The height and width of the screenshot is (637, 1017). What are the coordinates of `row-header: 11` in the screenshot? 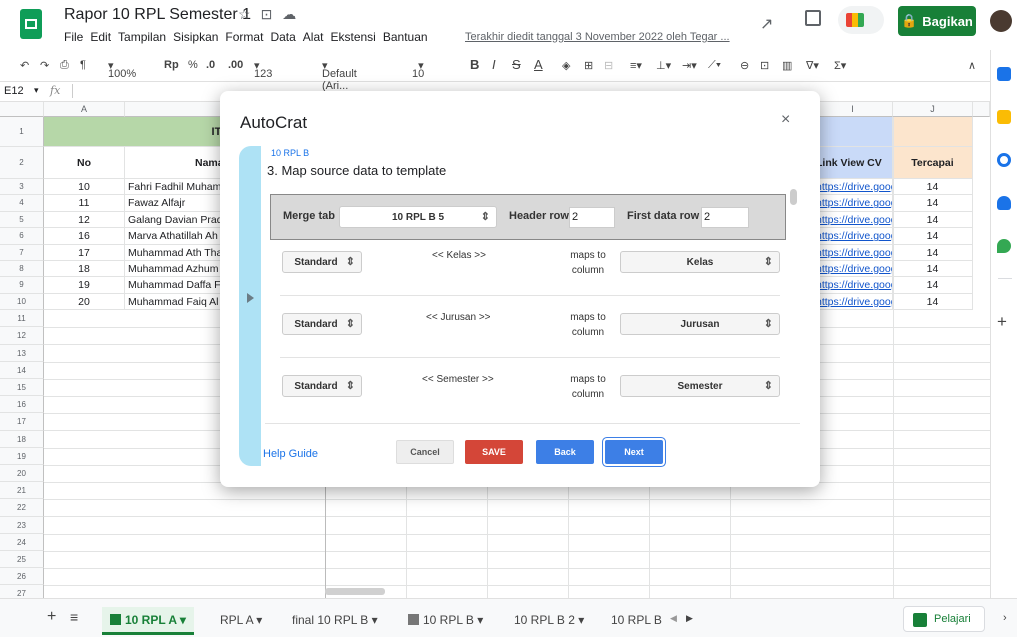 It's located at (22, 319).